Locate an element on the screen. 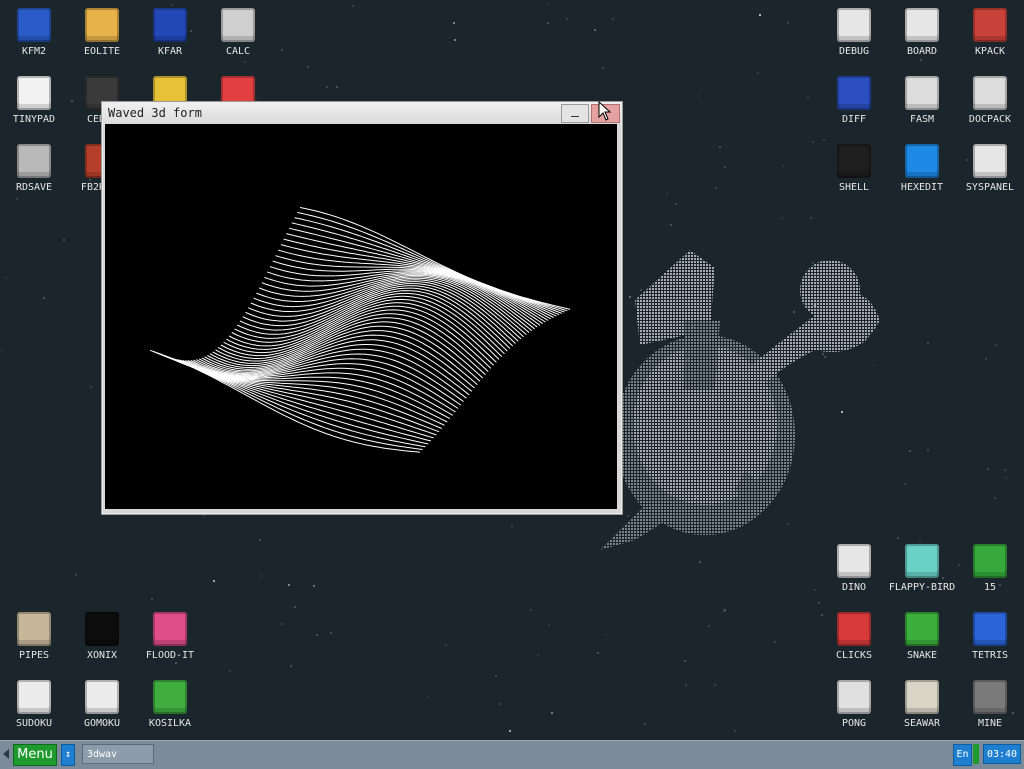 This screenshot has width=1024, height=769. gomoku-icon is located at coordinates (102, 697).